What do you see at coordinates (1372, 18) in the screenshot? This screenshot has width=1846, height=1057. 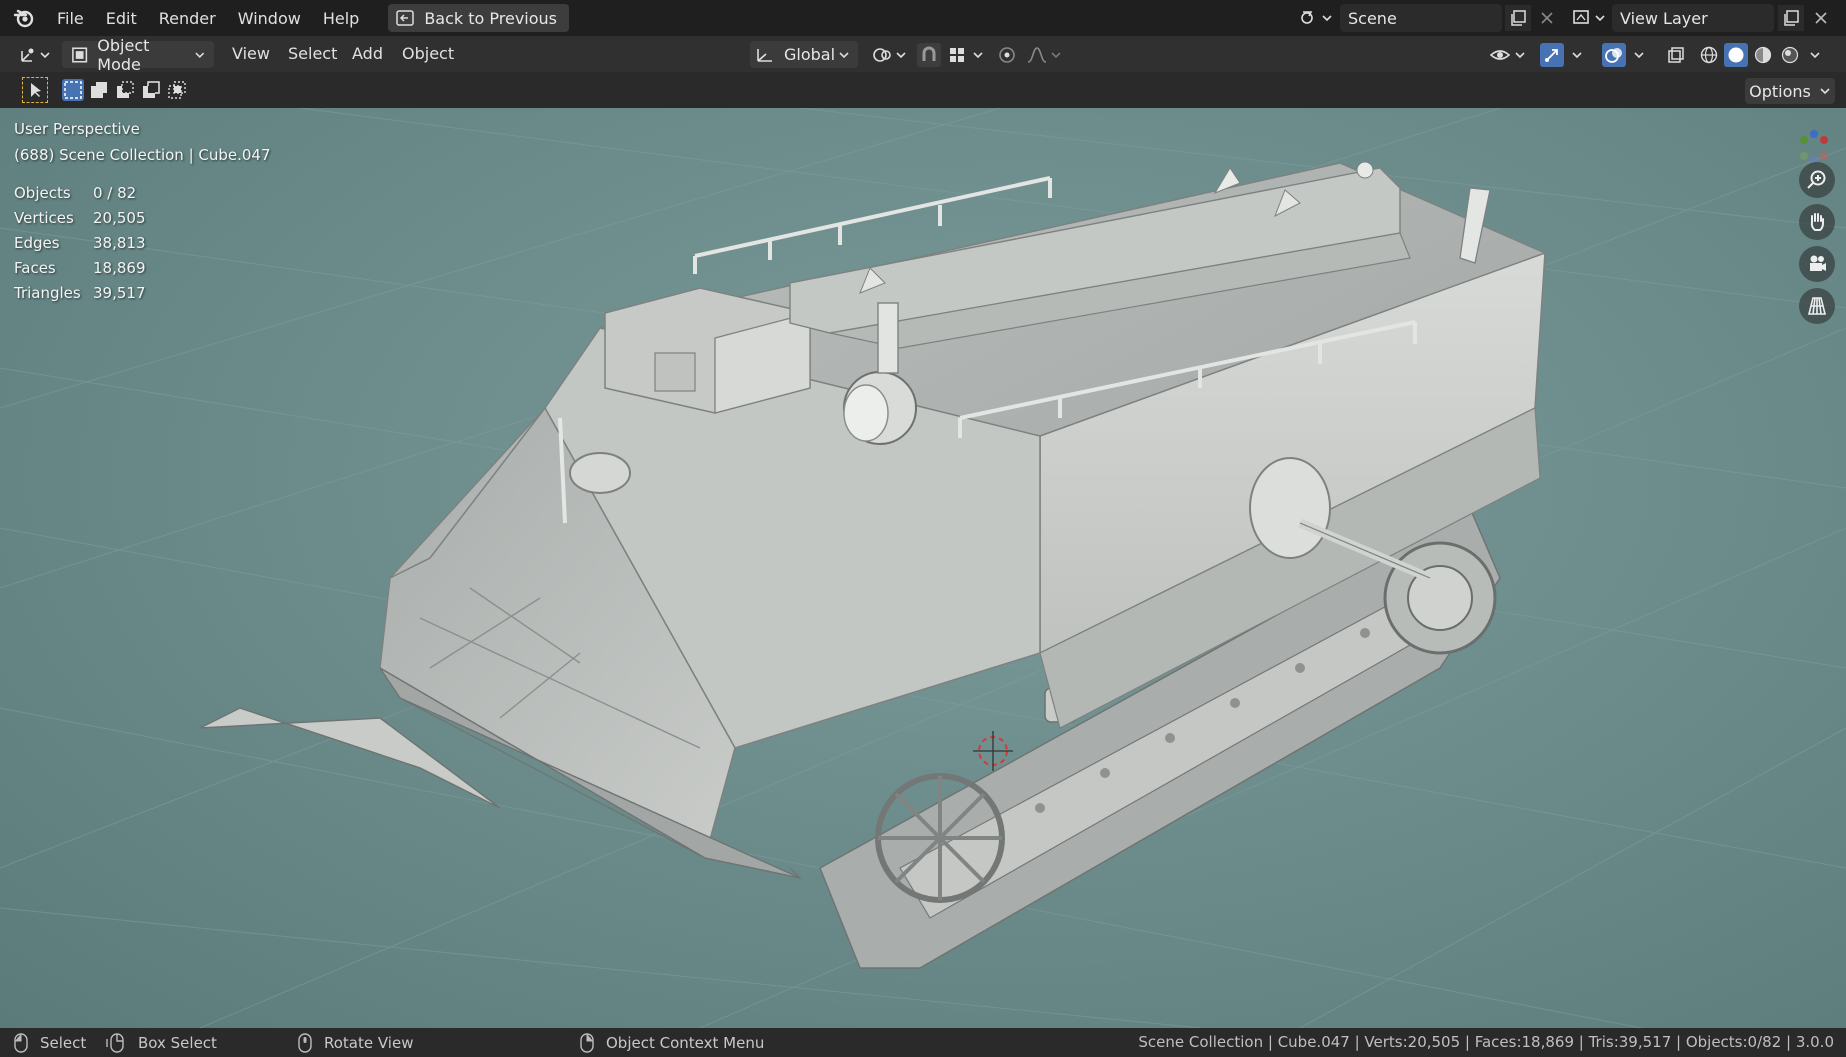 I see `scene-name-value: Scene` at bounding box center [1372, 18].